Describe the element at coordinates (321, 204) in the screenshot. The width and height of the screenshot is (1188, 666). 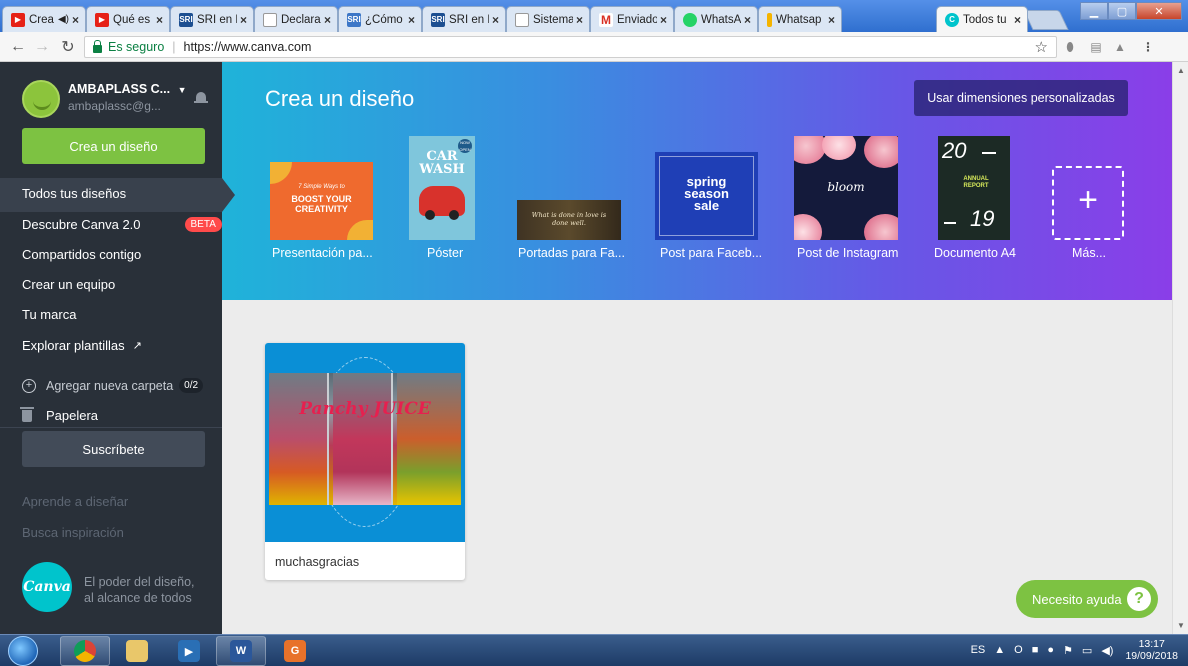
I see `thumb-text: BOOST YOUR CREATIVITY` at that location.